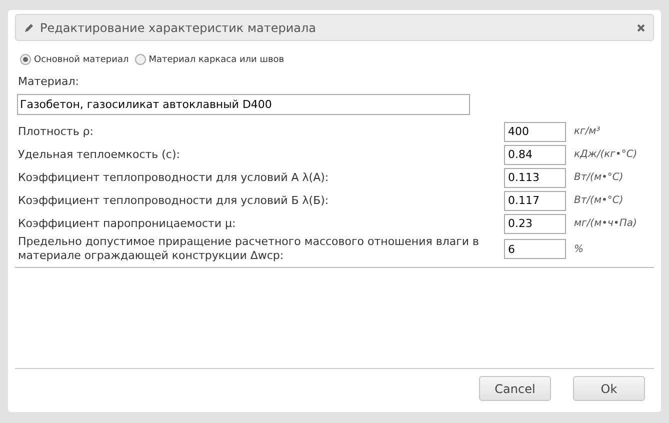 This screenshot has height=423, width=669. What do you see at coordinates (606, 154) in the screenshot?
I see `unit-label: кДж/(кг•°C)` at bounding box center [606, 154].